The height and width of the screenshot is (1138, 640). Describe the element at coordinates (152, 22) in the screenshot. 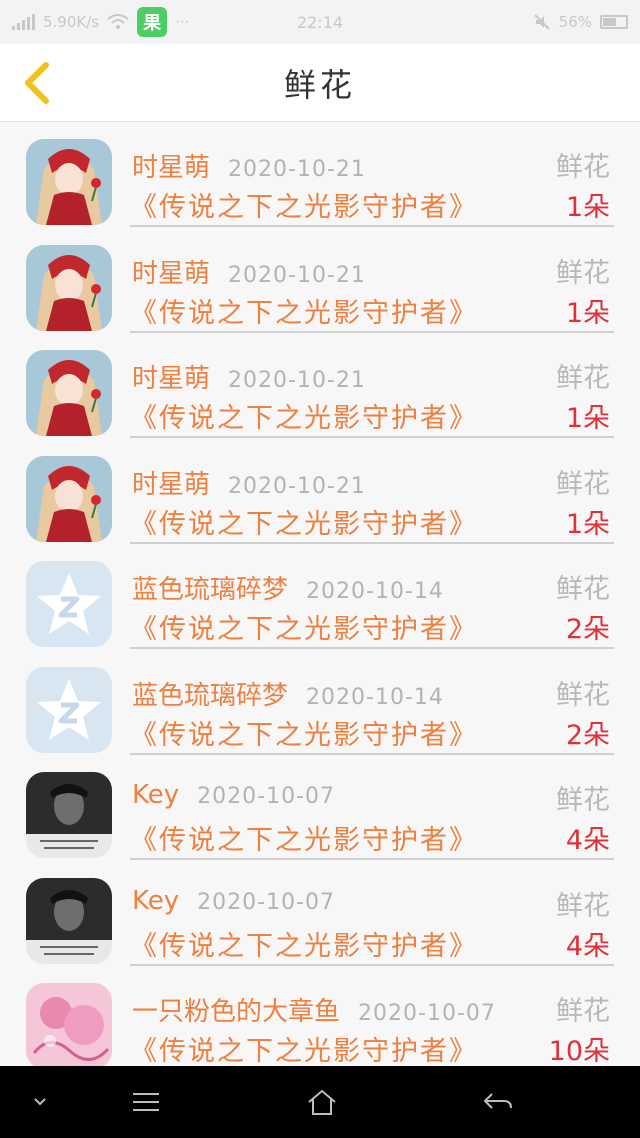

I see `green-app-icon: 果` at that location.